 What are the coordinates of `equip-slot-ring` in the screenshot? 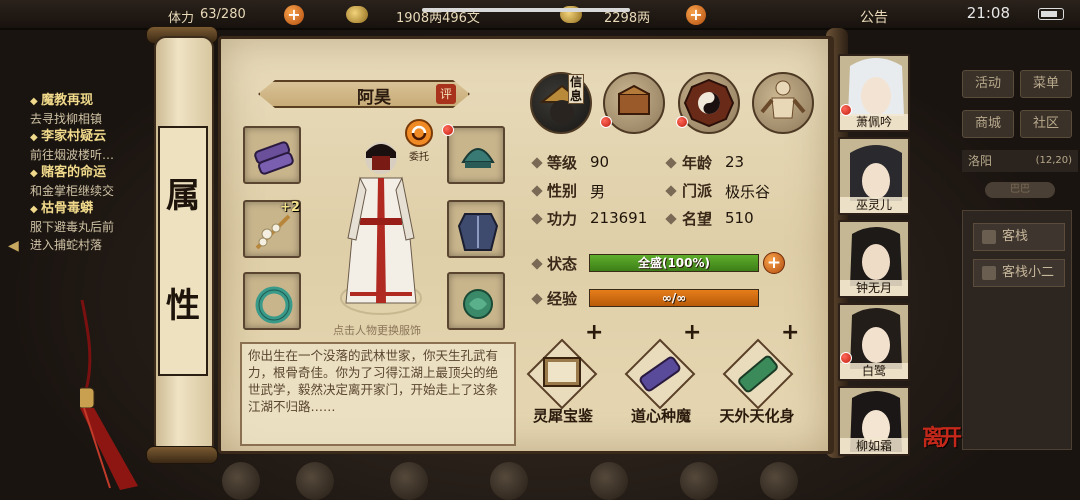 It's located at (272, 301).